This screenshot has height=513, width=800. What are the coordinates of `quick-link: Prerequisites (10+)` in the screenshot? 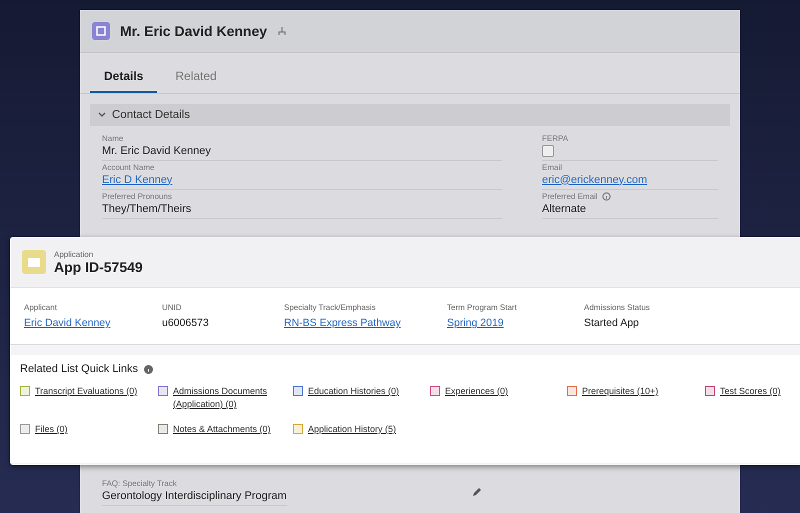 It's located at (620, 391).